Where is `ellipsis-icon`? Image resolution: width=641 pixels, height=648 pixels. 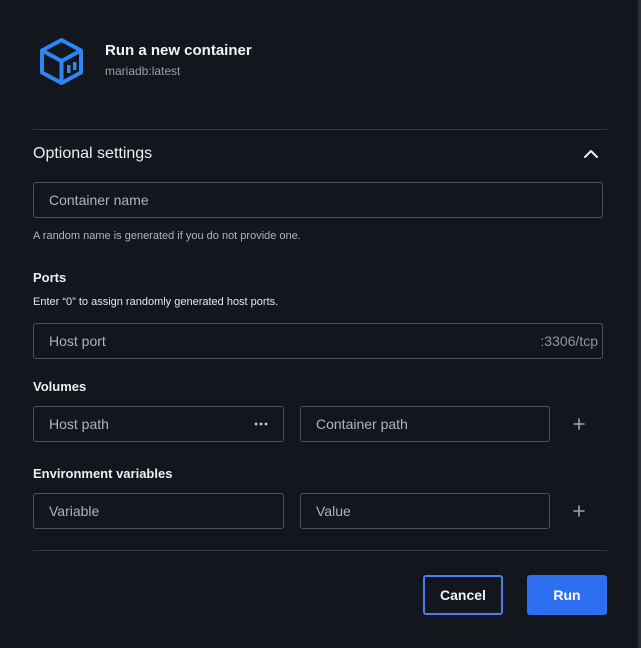 ellipsis-icon is located at coordinates (261, 424).